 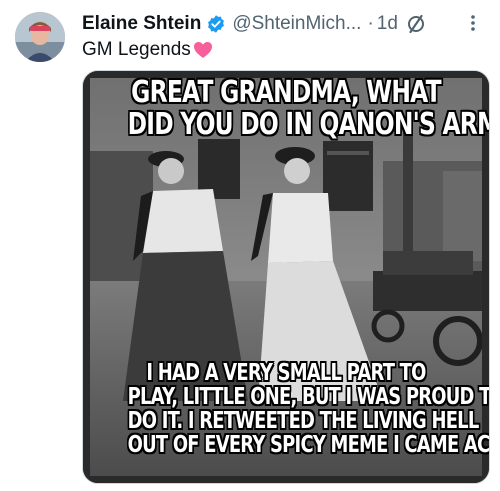 What do you see at coordinates (308, 445) in the screenshot?
I see `meme-bottom-line: OUT OF EVERY SPICY MEME I CAME ACROSS.` at bounding box center [308, 445].